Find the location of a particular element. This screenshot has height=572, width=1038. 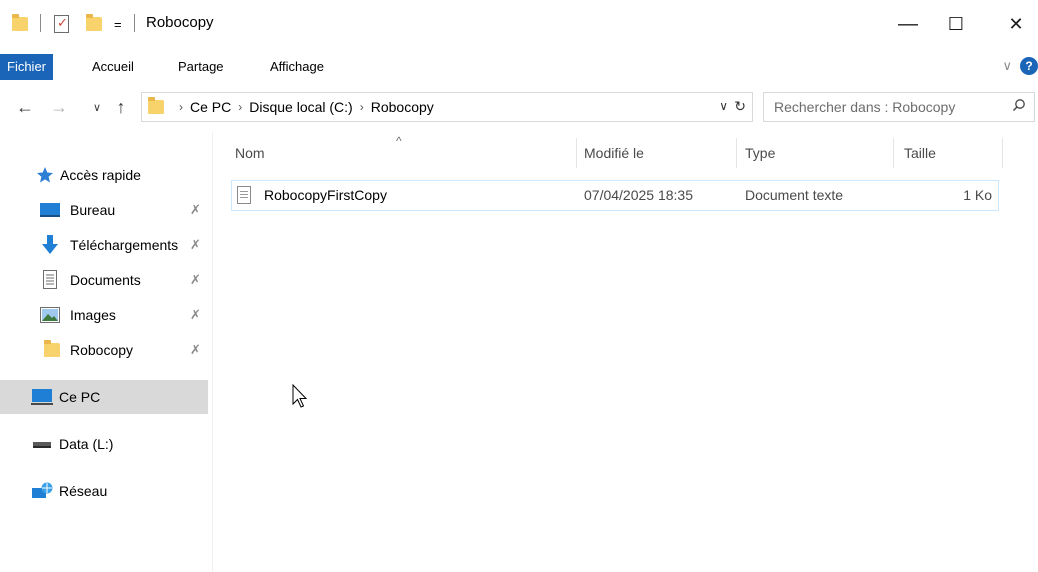

up-button: ↑ is located at coordinates (121, 107).